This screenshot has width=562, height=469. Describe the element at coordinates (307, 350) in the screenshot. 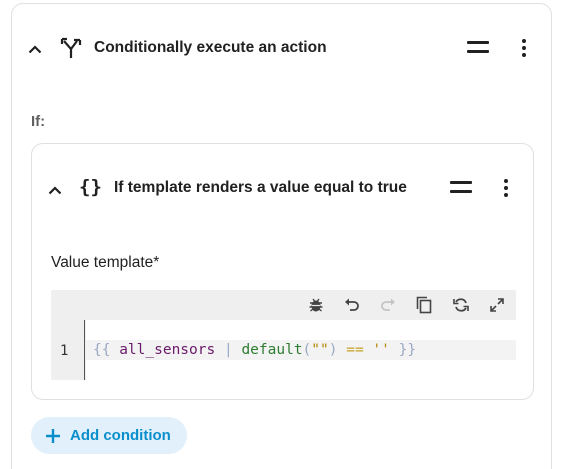

I see `code-token-paren: (` at that location.